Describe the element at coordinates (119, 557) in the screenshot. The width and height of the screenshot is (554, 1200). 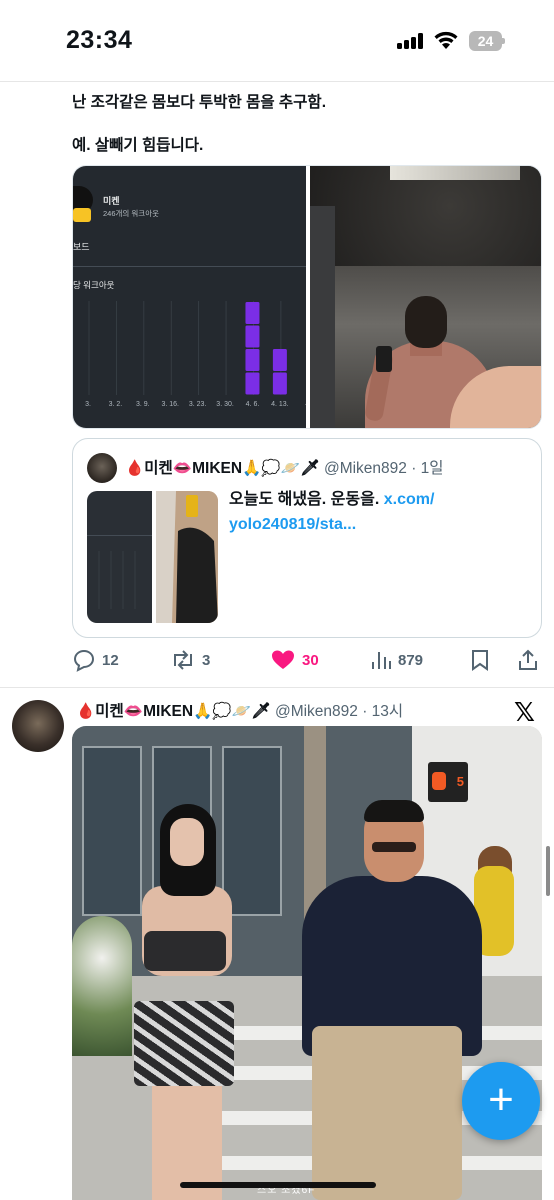
I see `quoted-media-app-screenshot` at that location.